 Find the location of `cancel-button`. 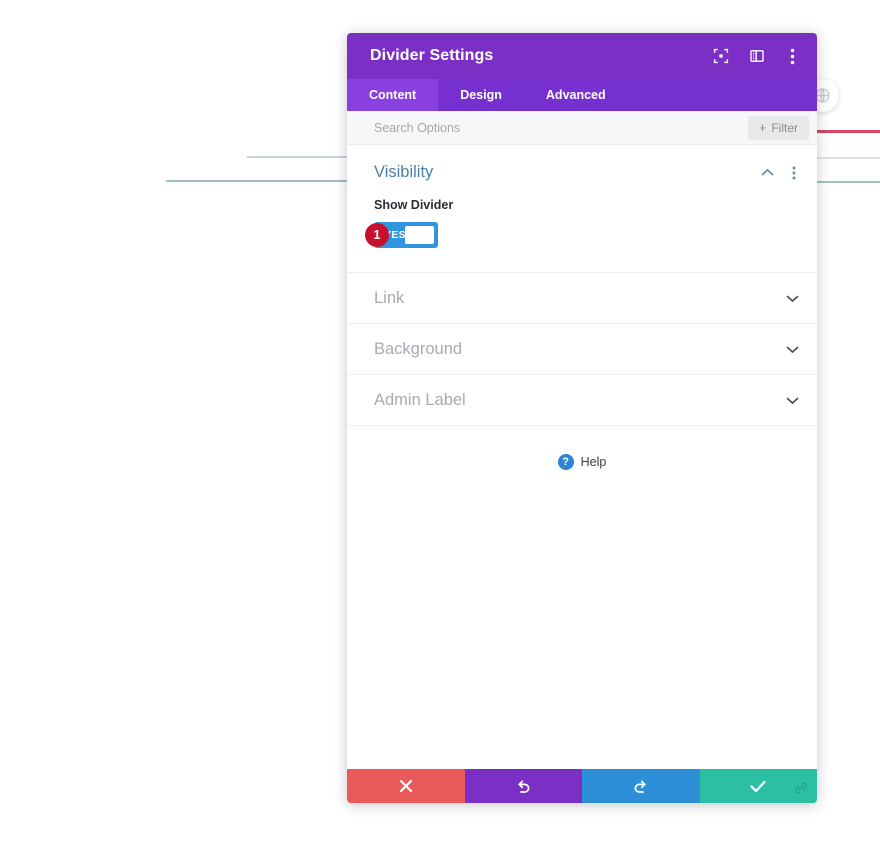

cancel-button is located at coordinates (406, 786).